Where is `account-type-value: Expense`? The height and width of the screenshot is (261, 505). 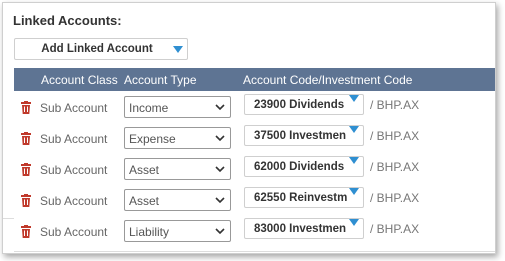 account-type-value: Expense is located at coordinates (152, 139).